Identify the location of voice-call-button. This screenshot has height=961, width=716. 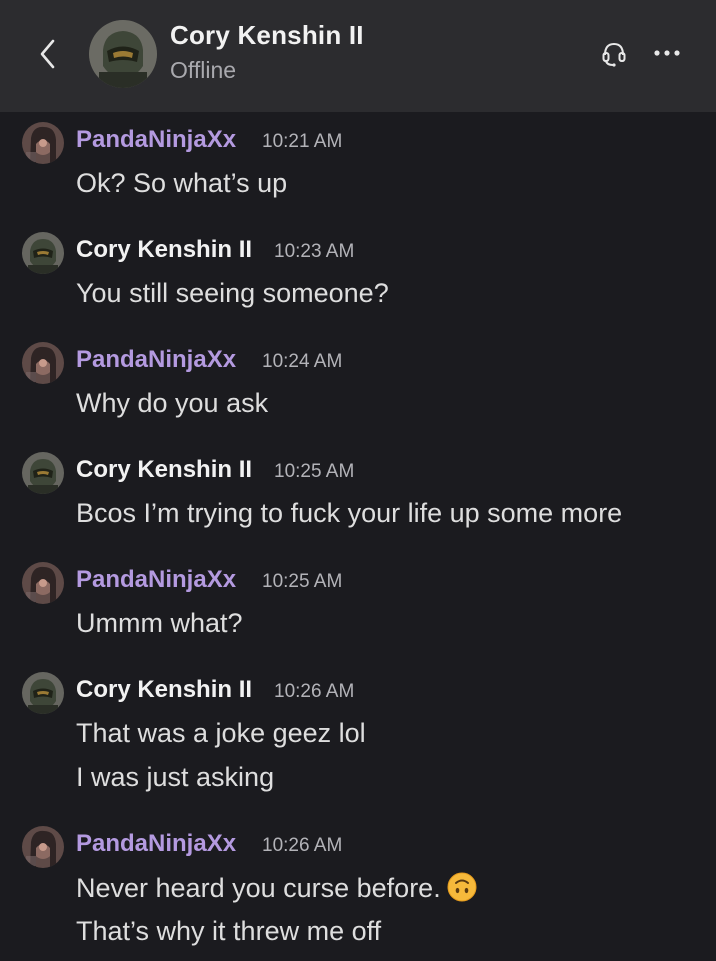
(614, 53).